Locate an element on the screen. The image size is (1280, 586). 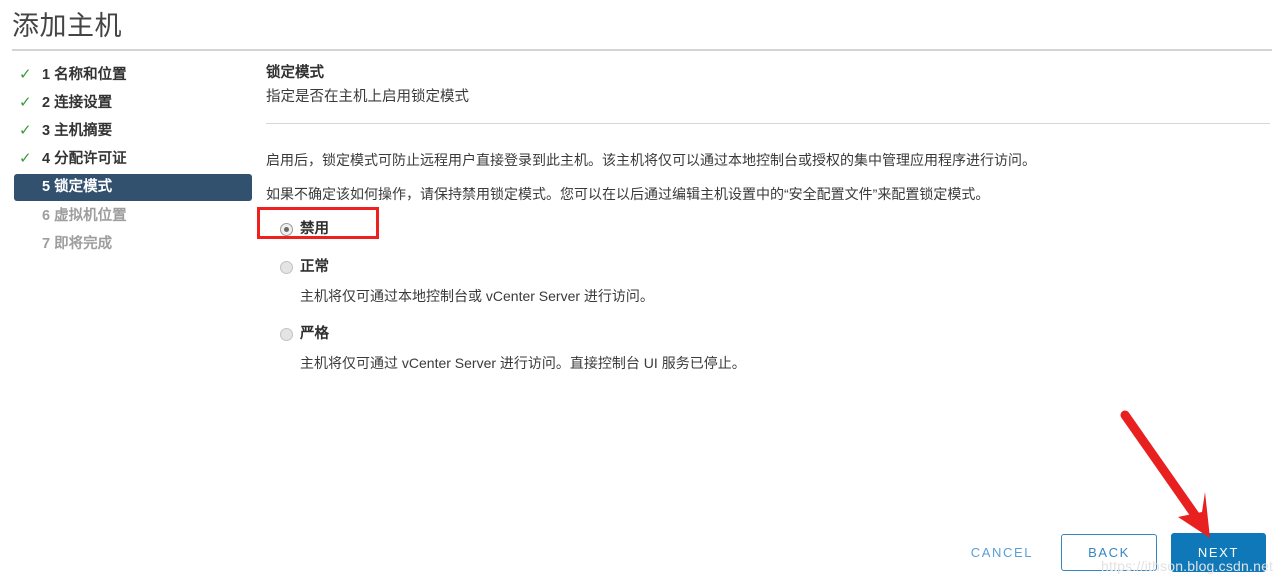
sidebar-item-step-3: ✓ 3 主机摘要 is located at coordinates (133, 131).